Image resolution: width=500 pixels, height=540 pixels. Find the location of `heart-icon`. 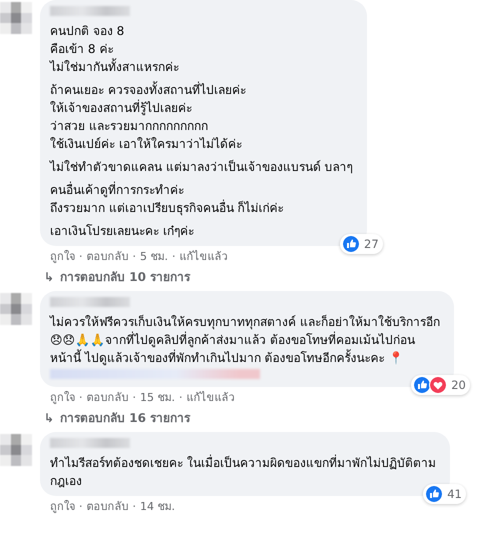

heart-icon is located at coordinates (438, 385).